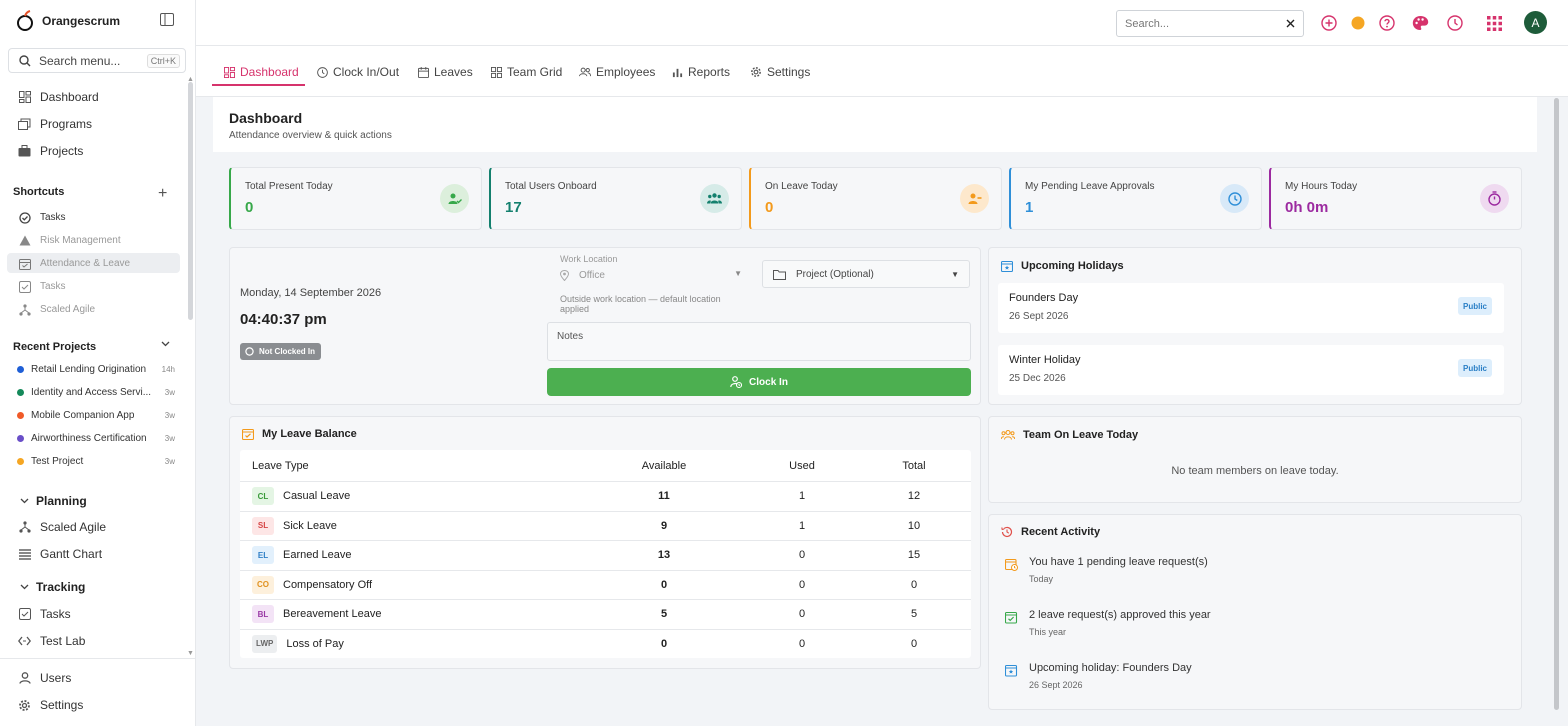  Describe the element at coordinates (585, 72) in the screenshot. I see `people-icon` at that location.